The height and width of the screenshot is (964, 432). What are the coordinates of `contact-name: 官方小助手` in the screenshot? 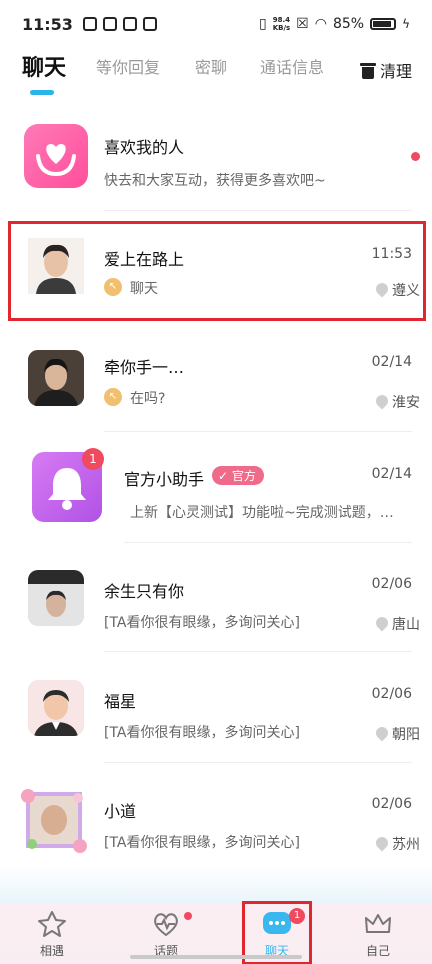 It's located at (164, 479).